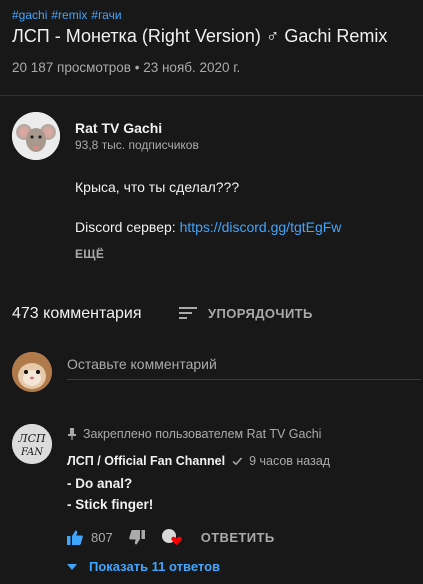 The image size is (423, 584). I want to click on description-line: Крыса, что ты сделал???, so click(157, 187).